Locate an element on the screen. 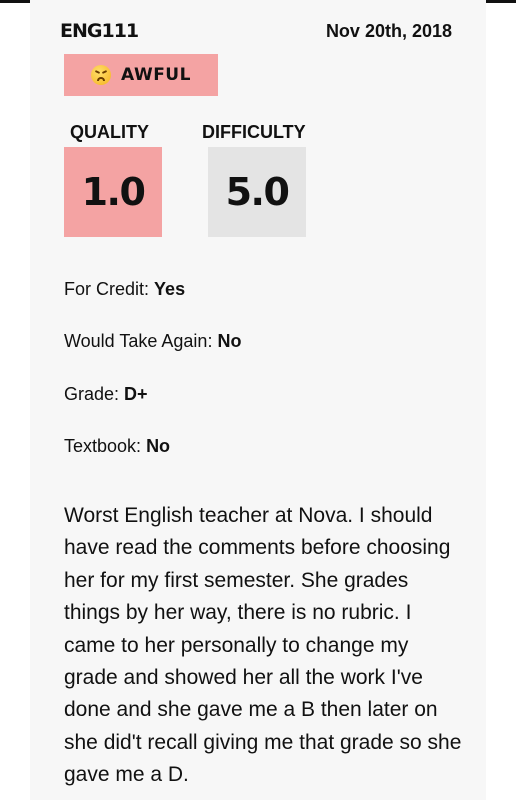  grade-label: Grade: is located at coordinates (92, 394).